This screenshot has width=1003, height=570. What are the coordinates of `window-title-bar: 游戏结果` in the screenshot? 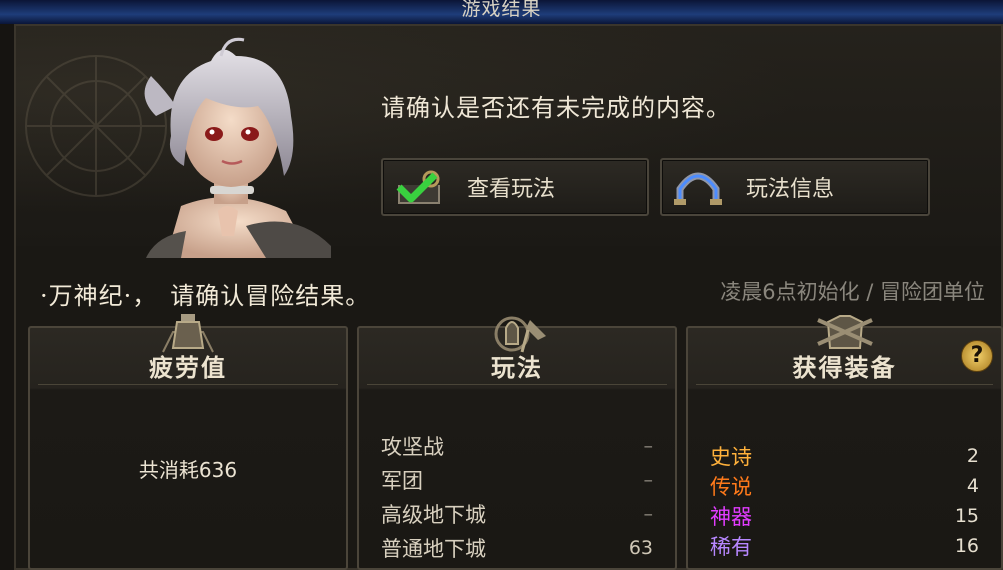 It's located at (501, 12).